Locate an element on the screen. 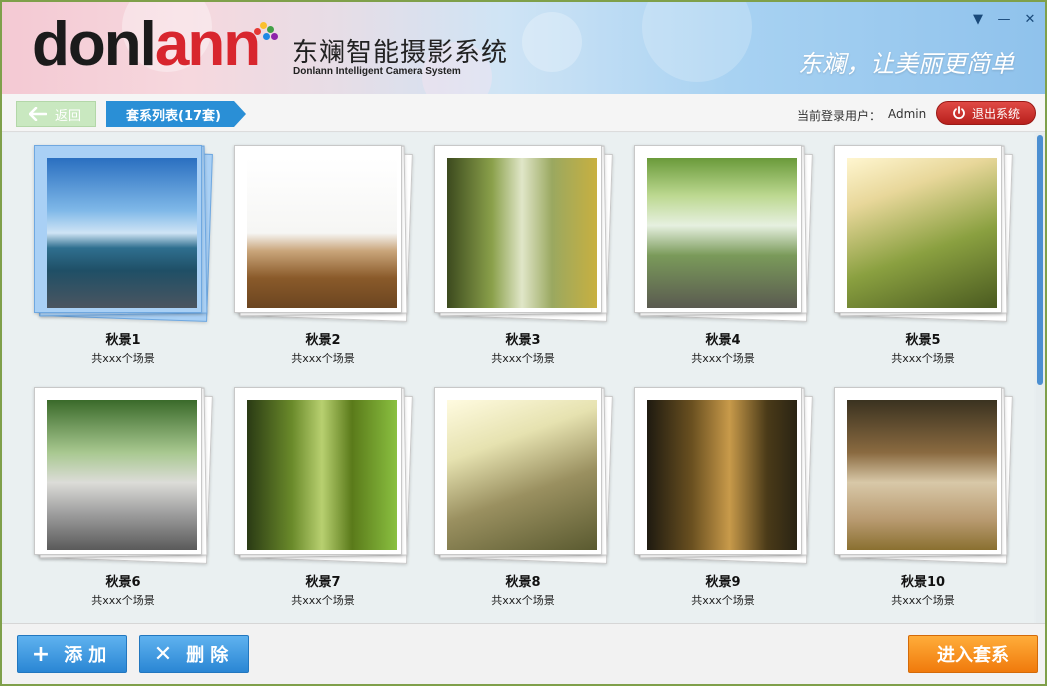 This screenshot has height=686, width=1047. series-card: 秋景8 共xxx个场景 is located at coordinates (534, 502).